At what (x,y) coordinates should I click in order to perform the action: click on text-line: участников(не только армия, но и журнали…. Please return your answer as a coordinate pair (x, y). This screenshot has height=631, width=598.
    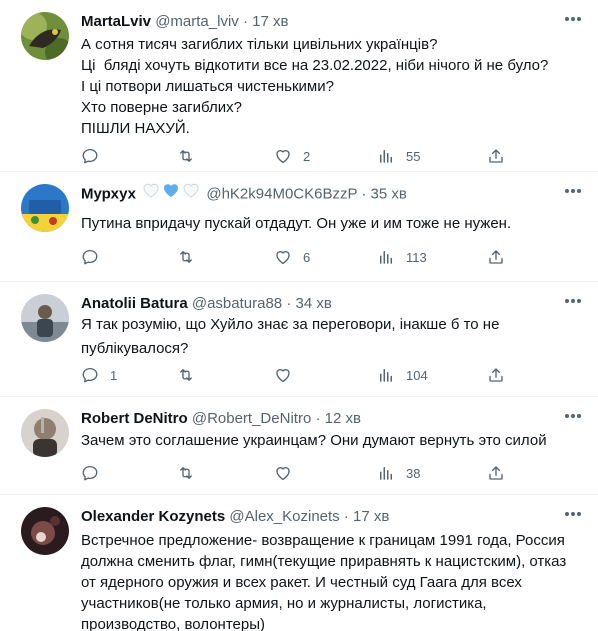
    Looking at the image, I should click on (284, 603).